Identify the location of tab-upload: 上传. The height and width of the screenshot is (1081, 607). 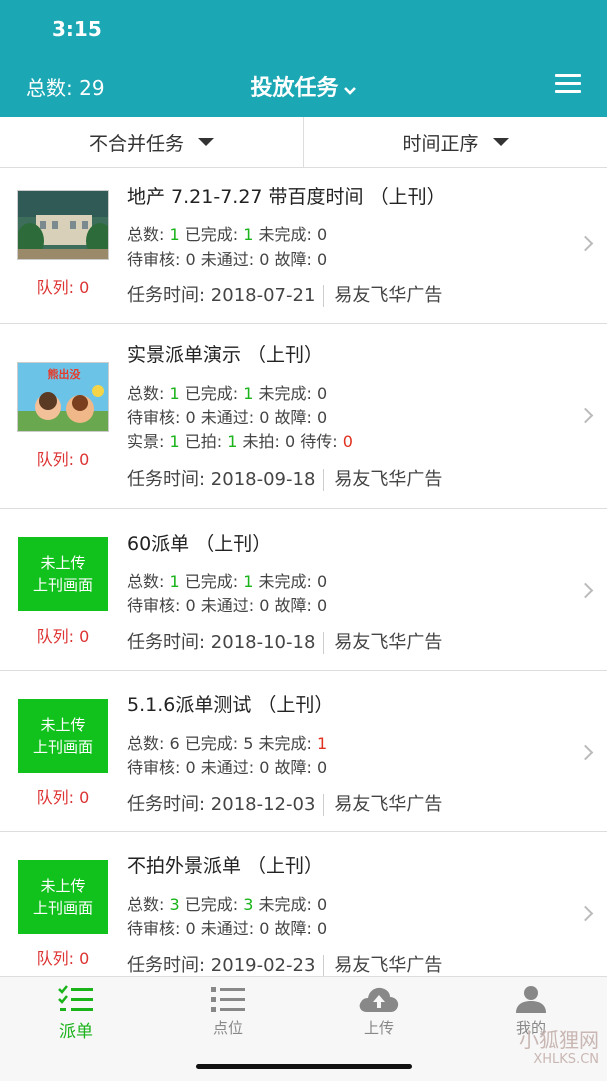
(379, 1011).